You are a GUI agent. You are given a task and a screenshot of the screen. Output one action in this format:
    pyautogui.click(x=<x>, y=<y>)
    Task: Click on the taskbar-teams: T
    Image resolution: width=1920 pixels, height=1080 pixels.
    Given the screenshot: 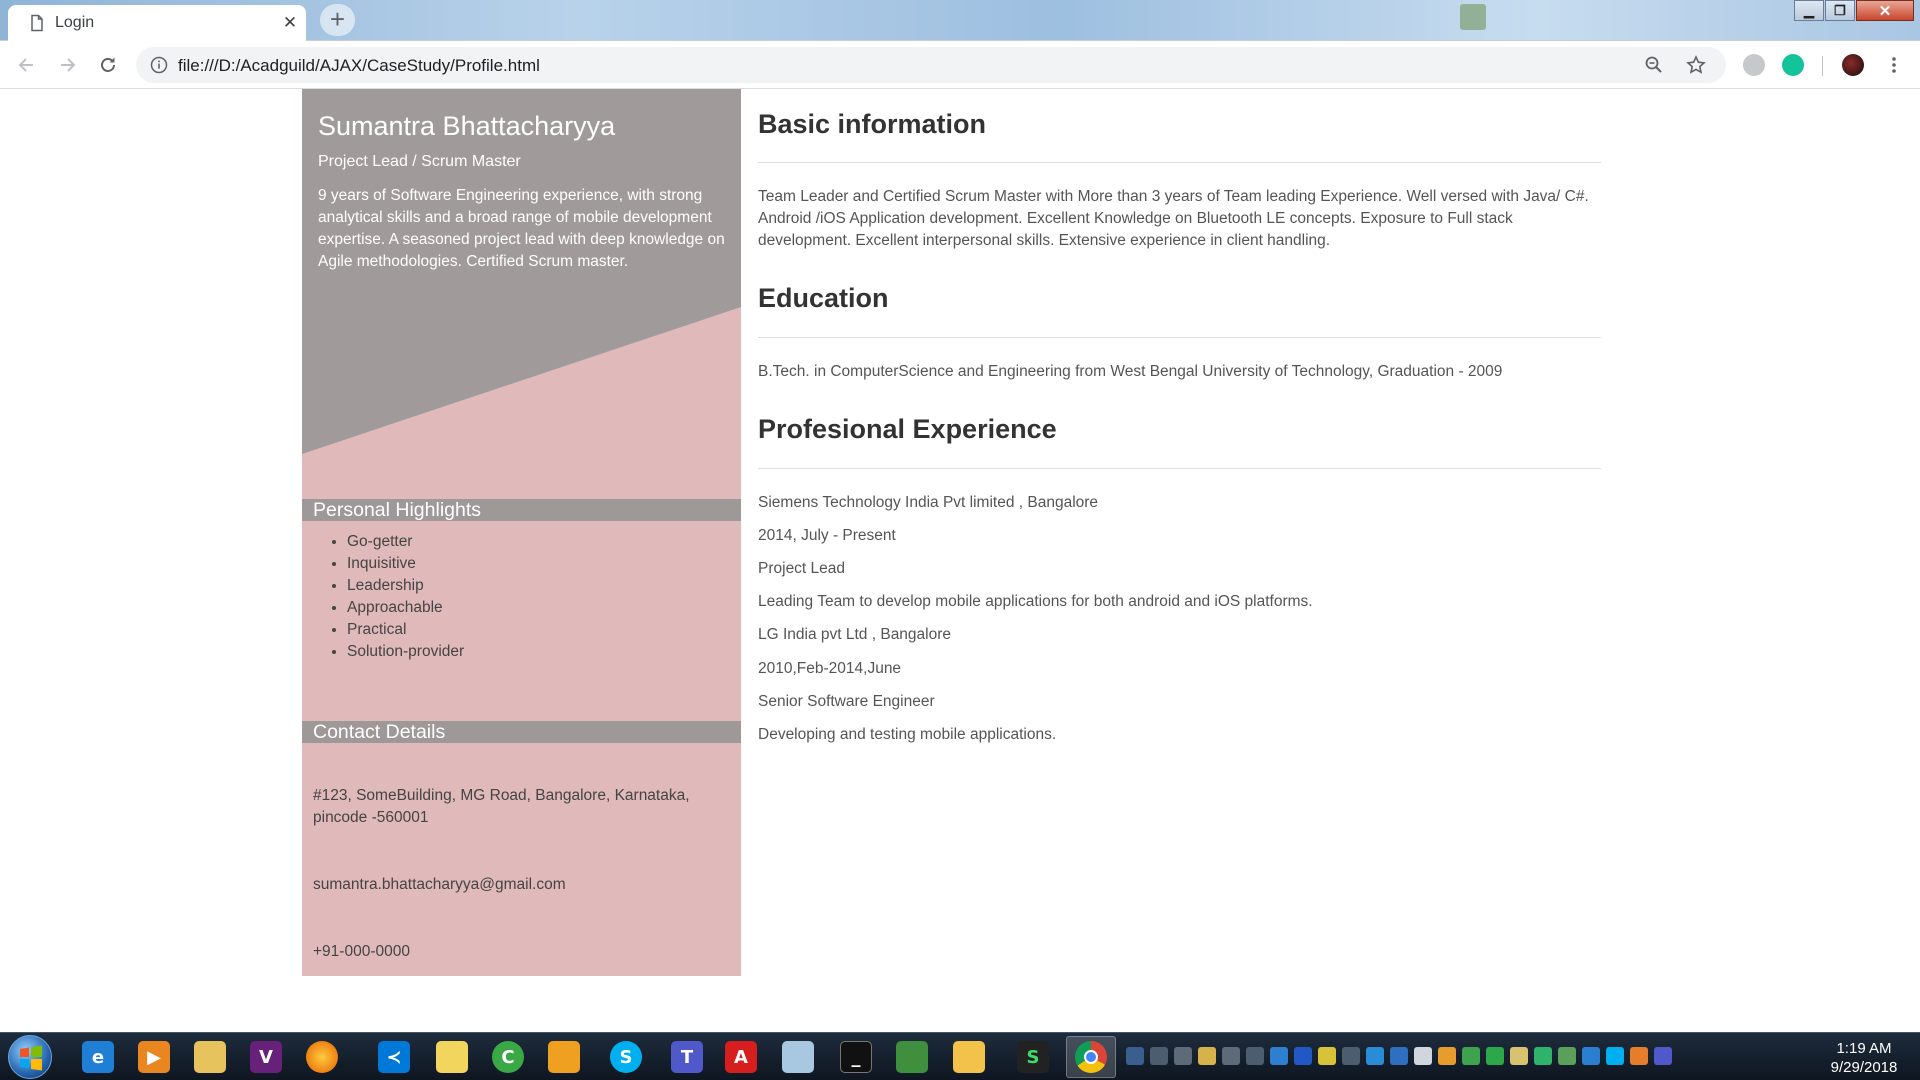 What is the action you would take?
    pyautogui.click(x=687, y=1057)
    